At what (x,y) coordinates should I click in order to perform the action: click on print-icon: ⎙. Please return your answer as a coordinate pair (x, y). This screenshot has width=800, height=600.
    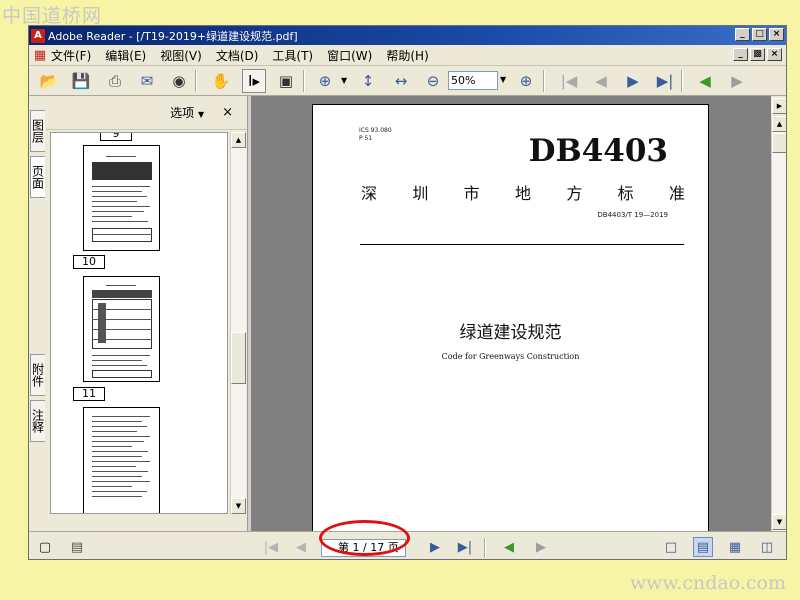
    Looking at the image, I should click on (115, 81).